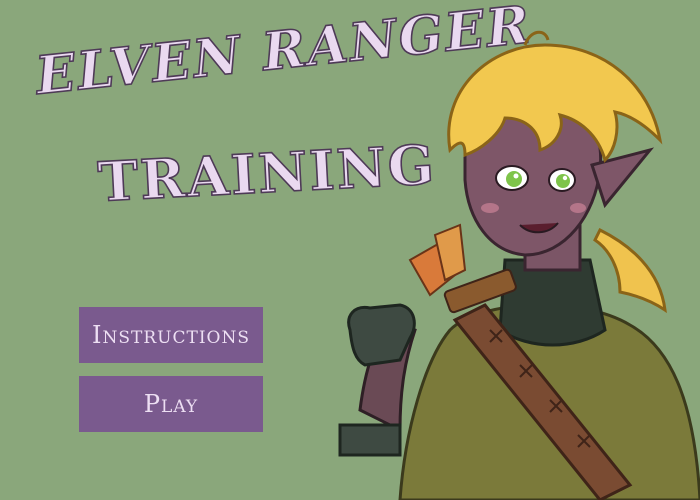 Image resolution: width=700 pixels, height=500 pixels. What do you see at coordinates (630, 270) in the screenshot?
I see `ponytail` at bounding box center [630, 270].